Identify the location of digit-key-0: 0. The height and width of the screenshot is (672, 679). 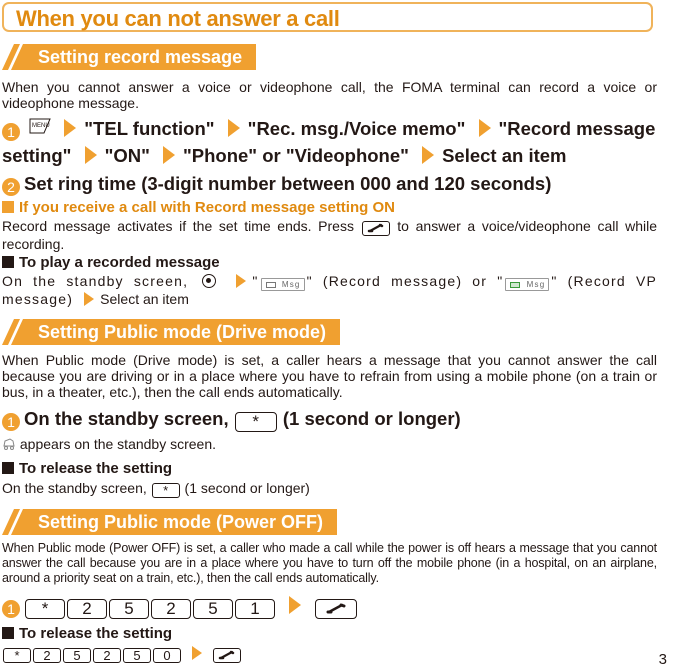
(167, 655).